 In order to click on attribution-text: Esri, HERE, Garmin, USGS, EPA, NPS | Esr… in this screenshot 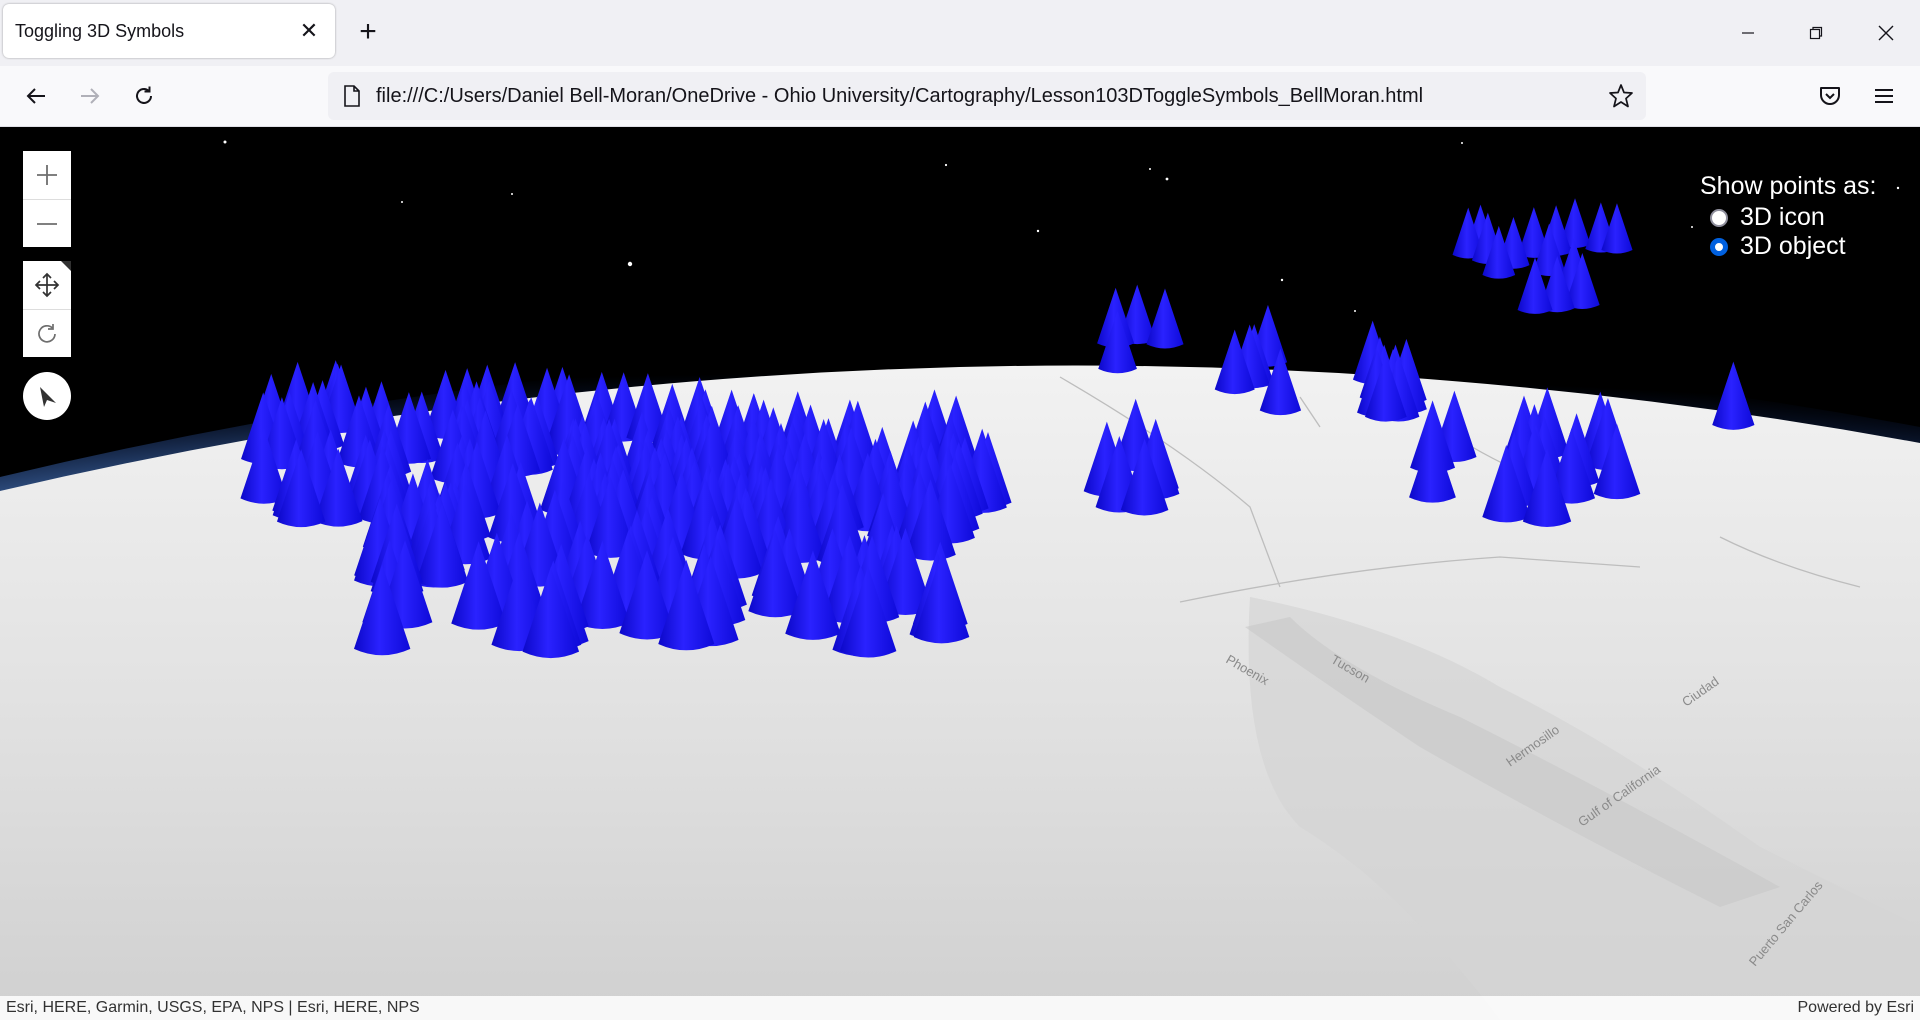, I will do `click(213, 1007)`.